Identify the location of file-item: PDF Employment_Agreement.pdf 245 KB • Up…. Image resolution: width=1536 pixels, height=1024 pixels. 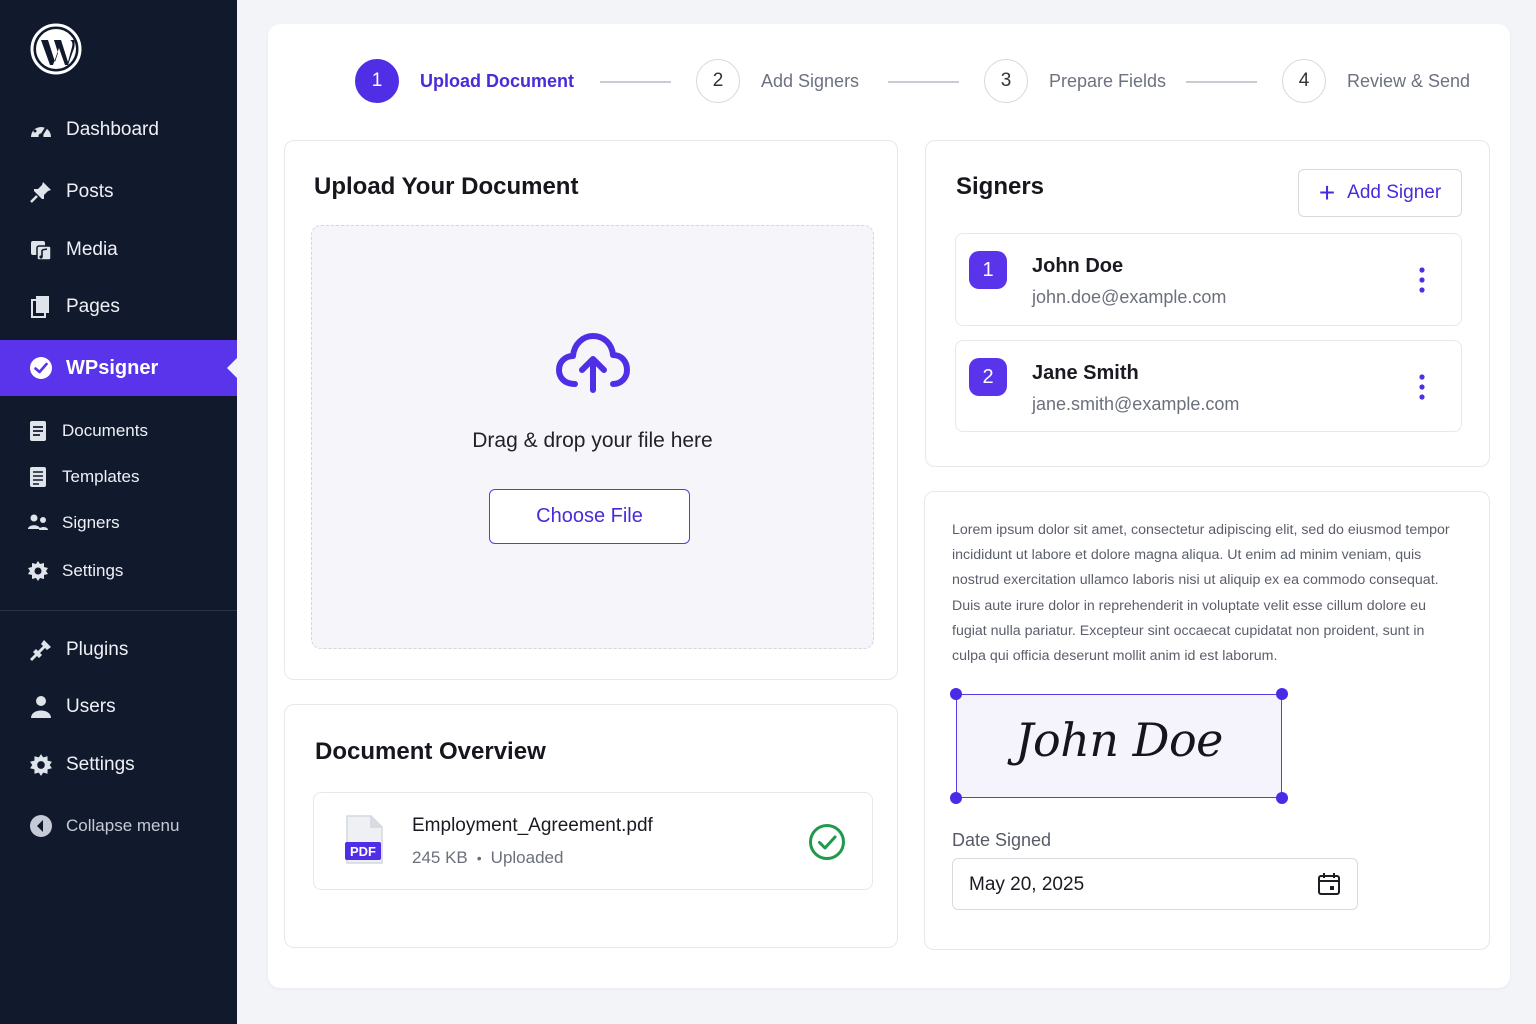
(593, 841).